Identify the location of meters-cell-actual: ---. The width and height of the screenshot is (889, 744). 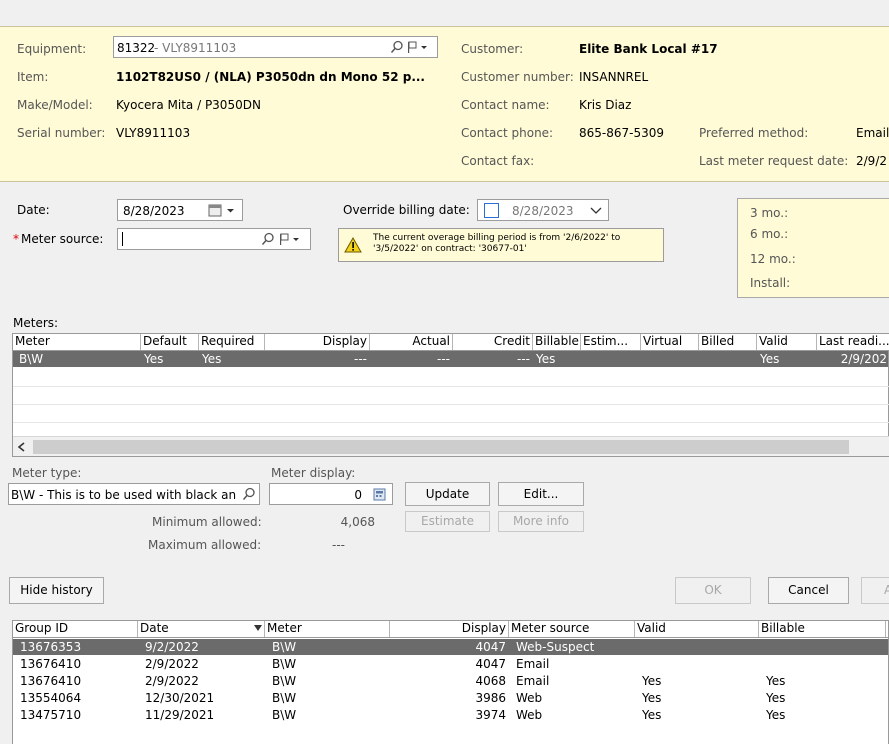
(443, 359).